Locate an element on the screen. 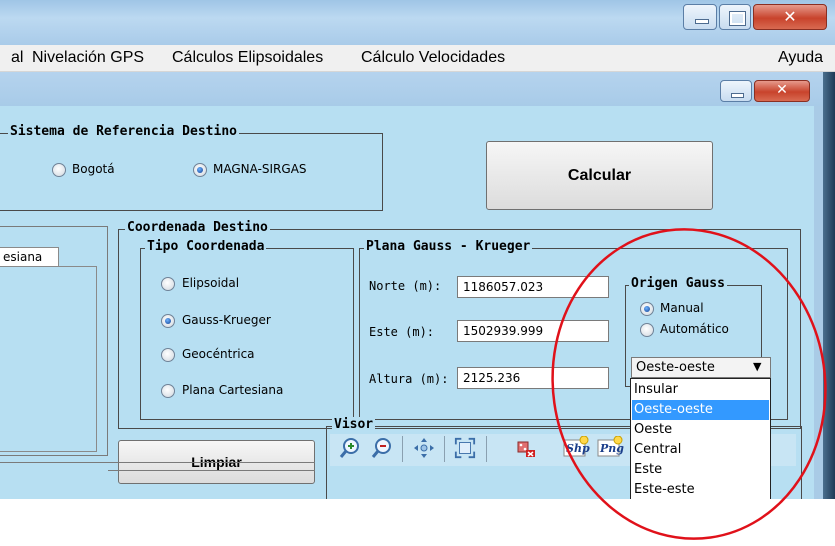 This screenshot has height=546, width=835. delete-layer-icon is located at coordinates (526, 448).